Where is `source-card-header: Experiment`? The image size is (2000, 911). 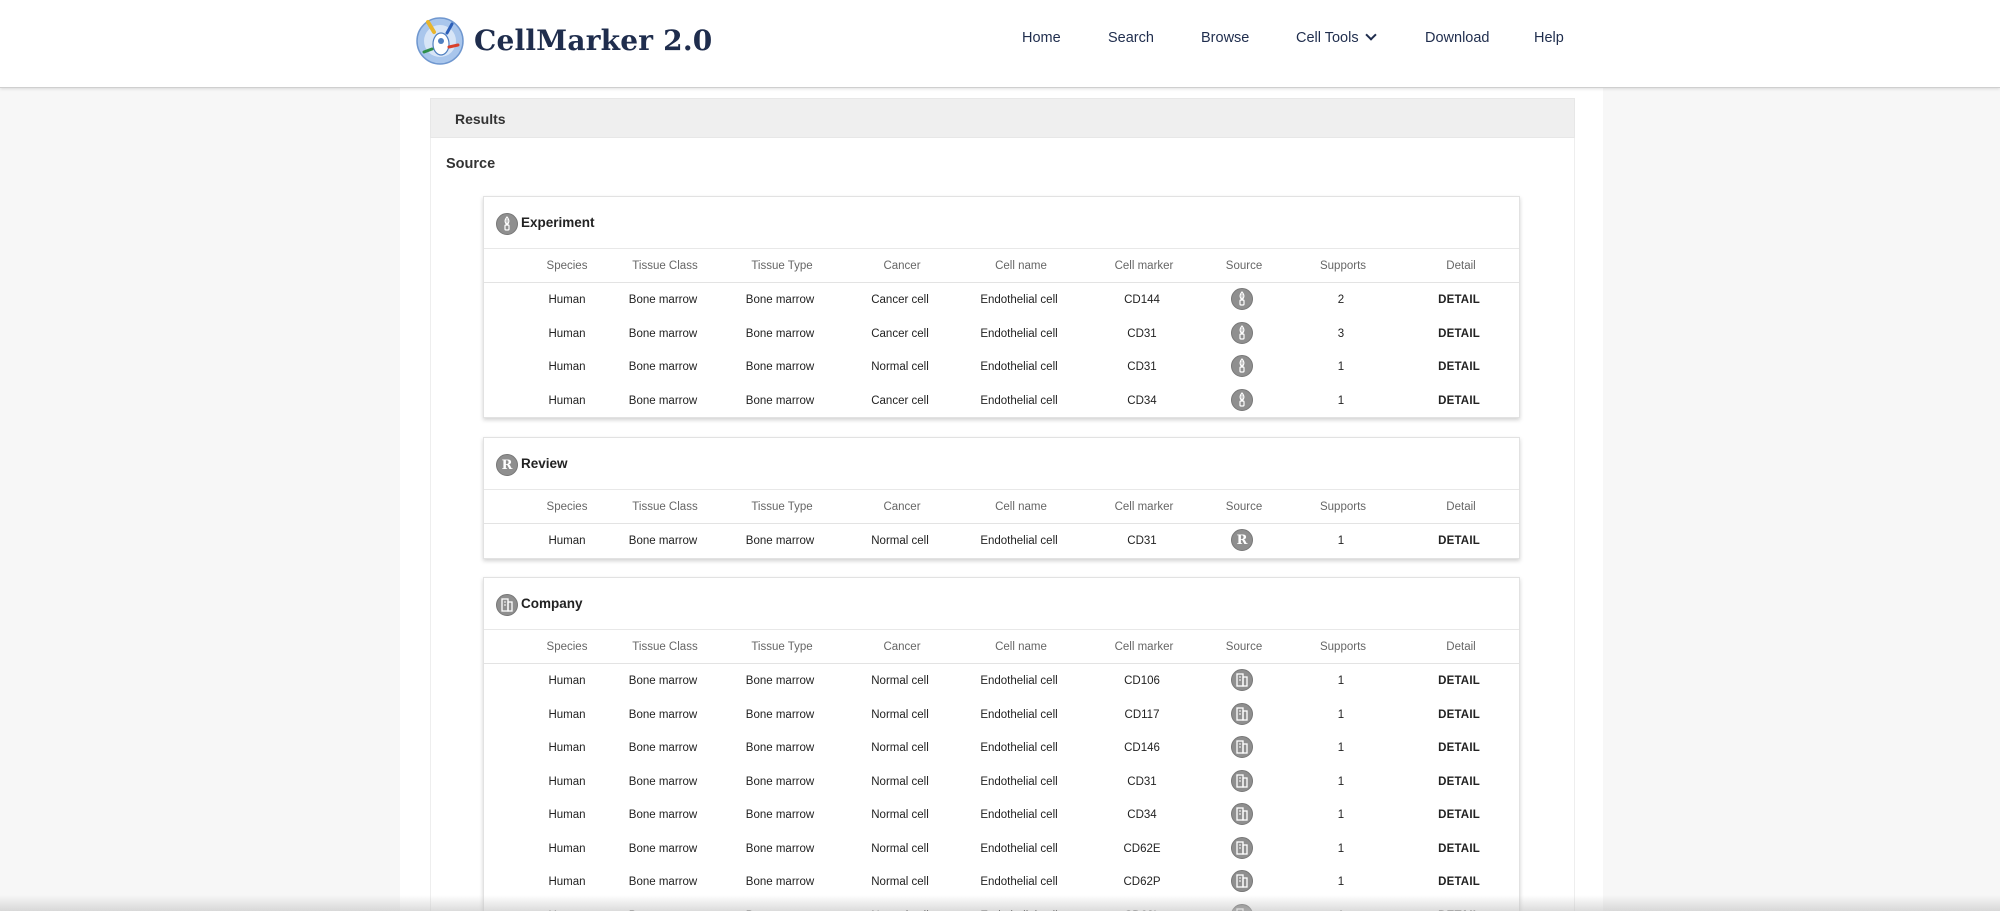
source-card-header: Experiment is located at coordinates (1001, 223).